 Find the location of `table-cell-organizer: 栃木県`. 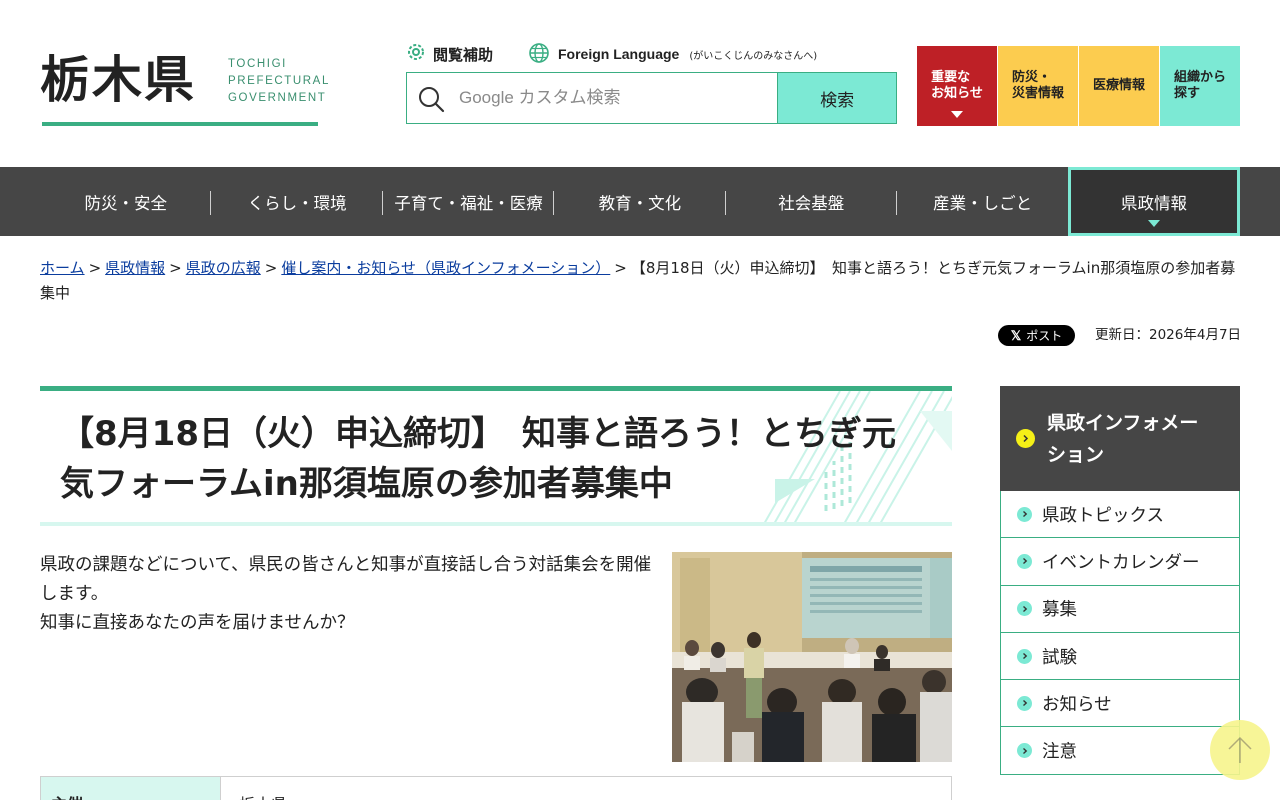

table-cell-organizer: 栃木県 is located at coordinates (586, 788).